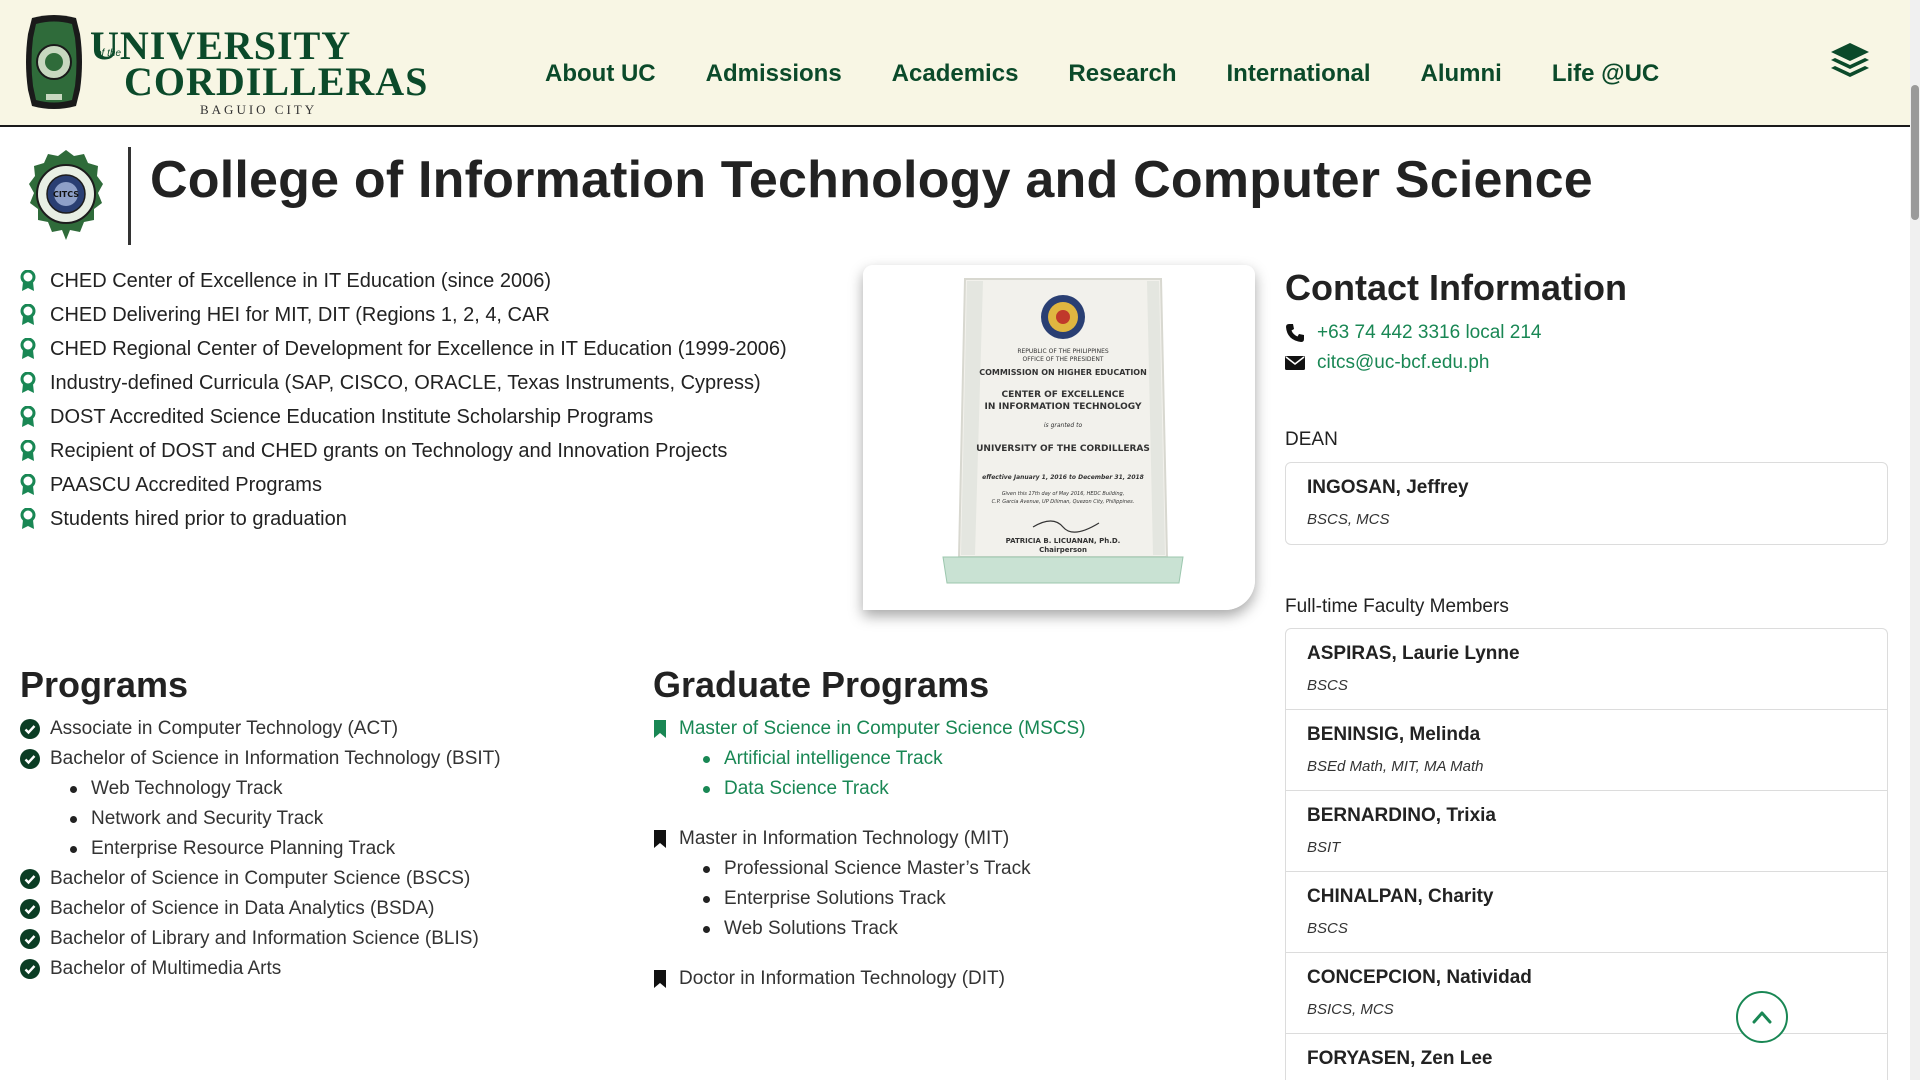  I want to click on faculty-row: FORYASEN, Zen Lee, so click(1586, 1057).